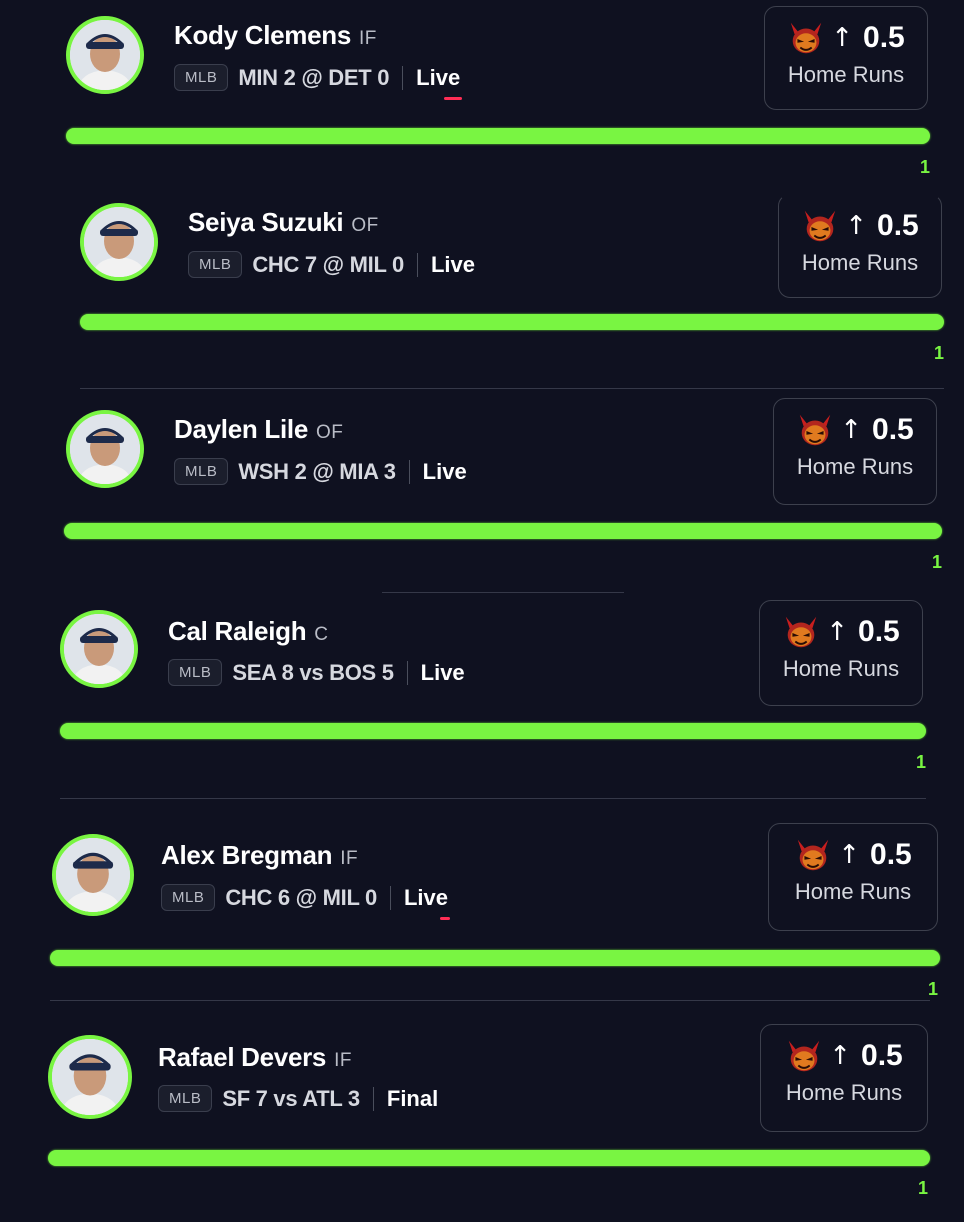 This screenshot has height=1222, width=964. What do you see at coordinates (321, 634) in the screenshot?
I see `player-position: C` at bounding box center [321, 634].